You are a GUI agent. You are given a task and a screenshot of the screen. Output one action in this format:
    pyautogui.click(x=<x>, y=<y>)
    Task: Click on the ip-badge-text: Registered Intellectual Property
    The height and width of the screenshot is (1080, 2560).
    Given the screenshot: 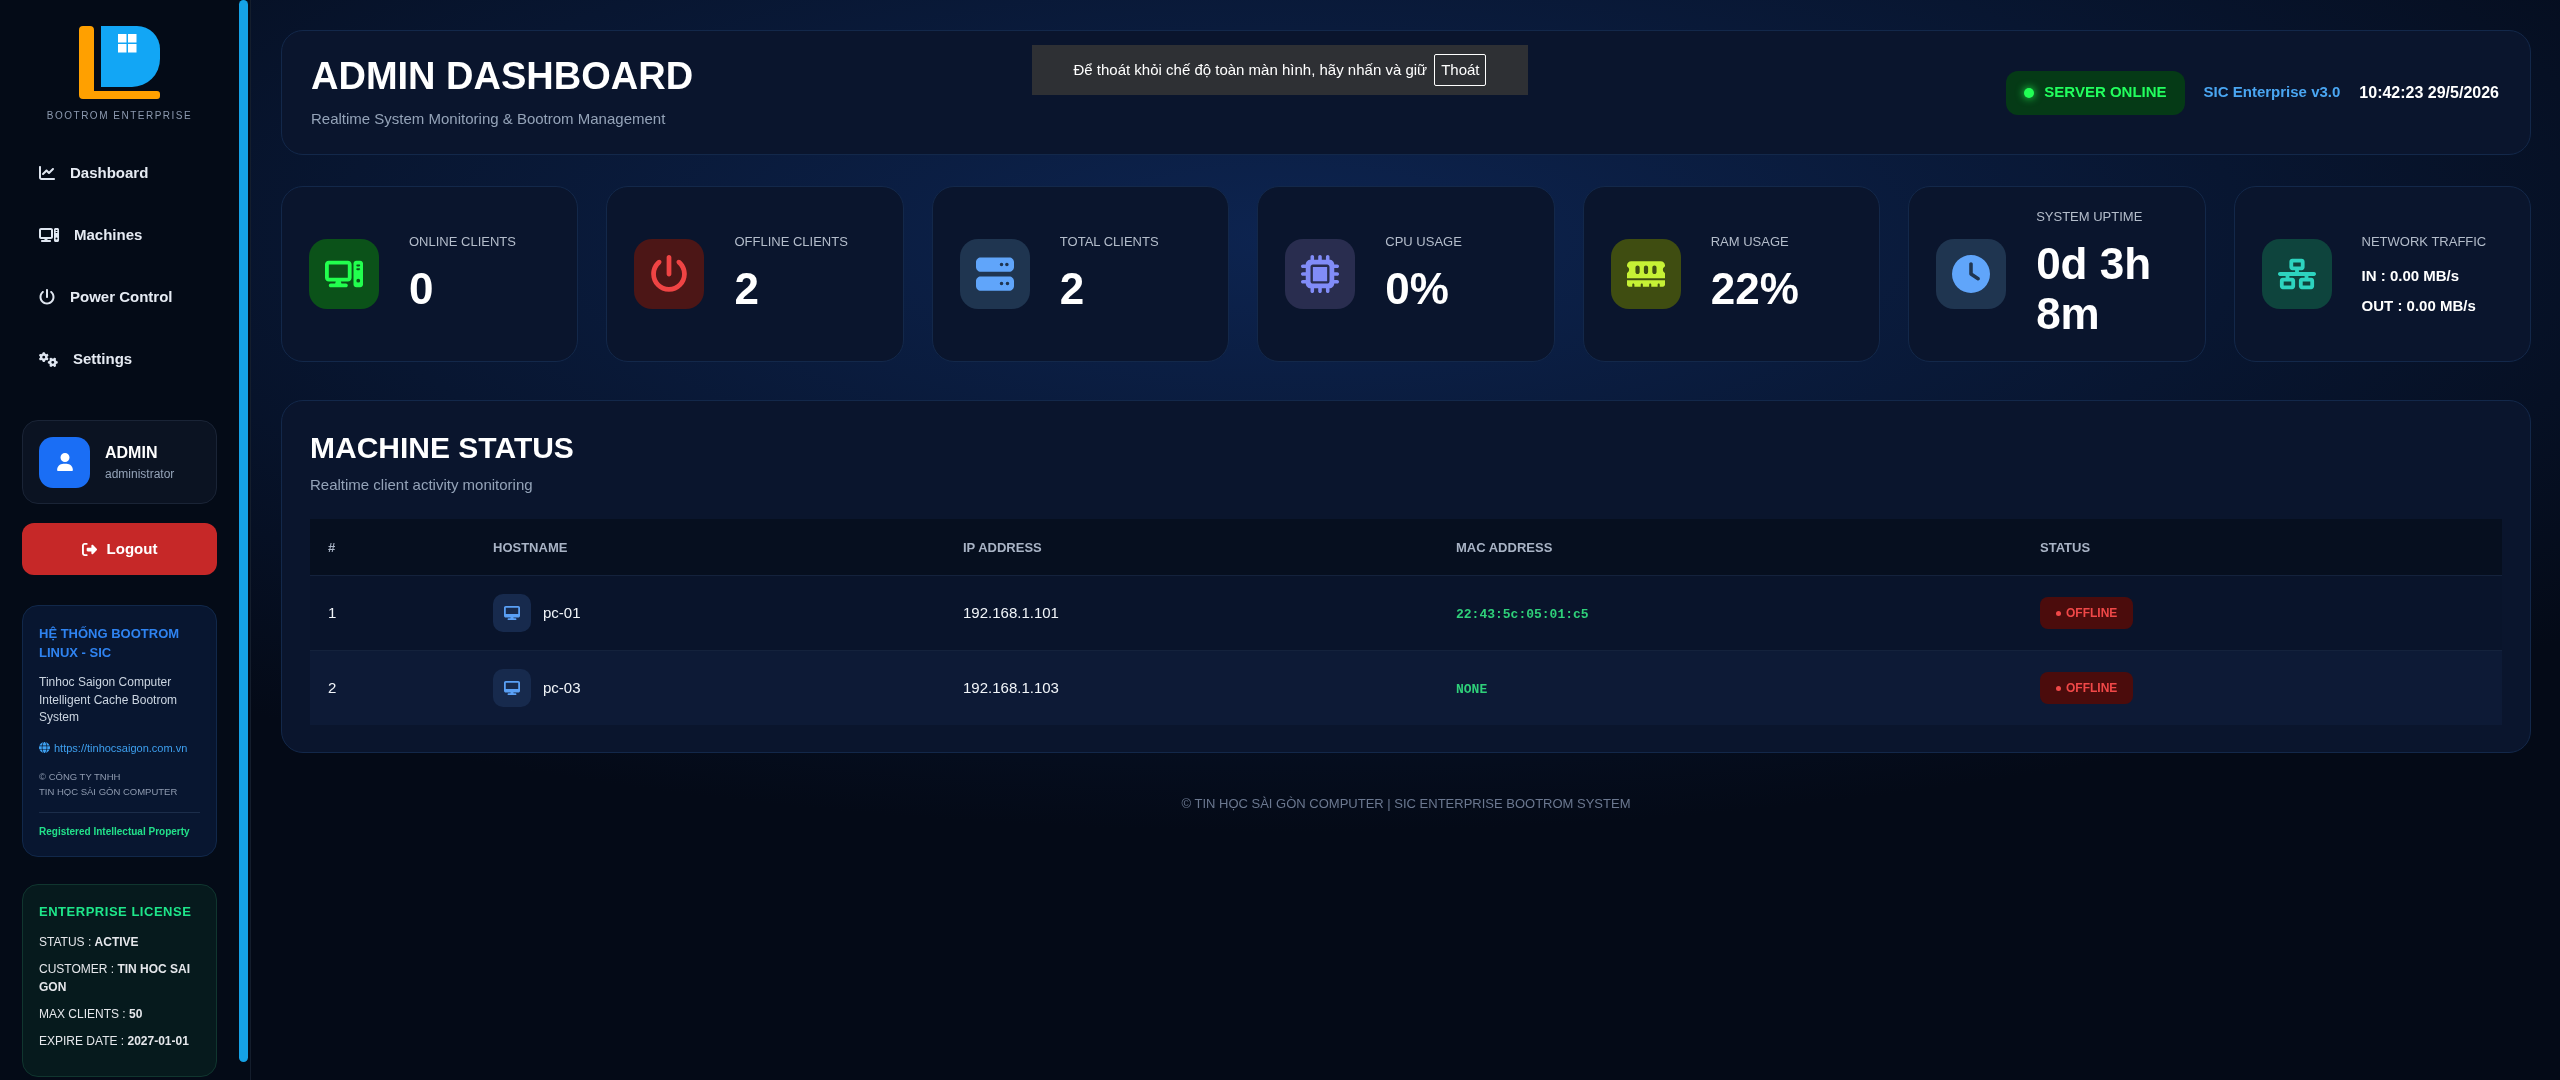 What is the action you would take?
    pyautogui.click(x=115, y=831)
    